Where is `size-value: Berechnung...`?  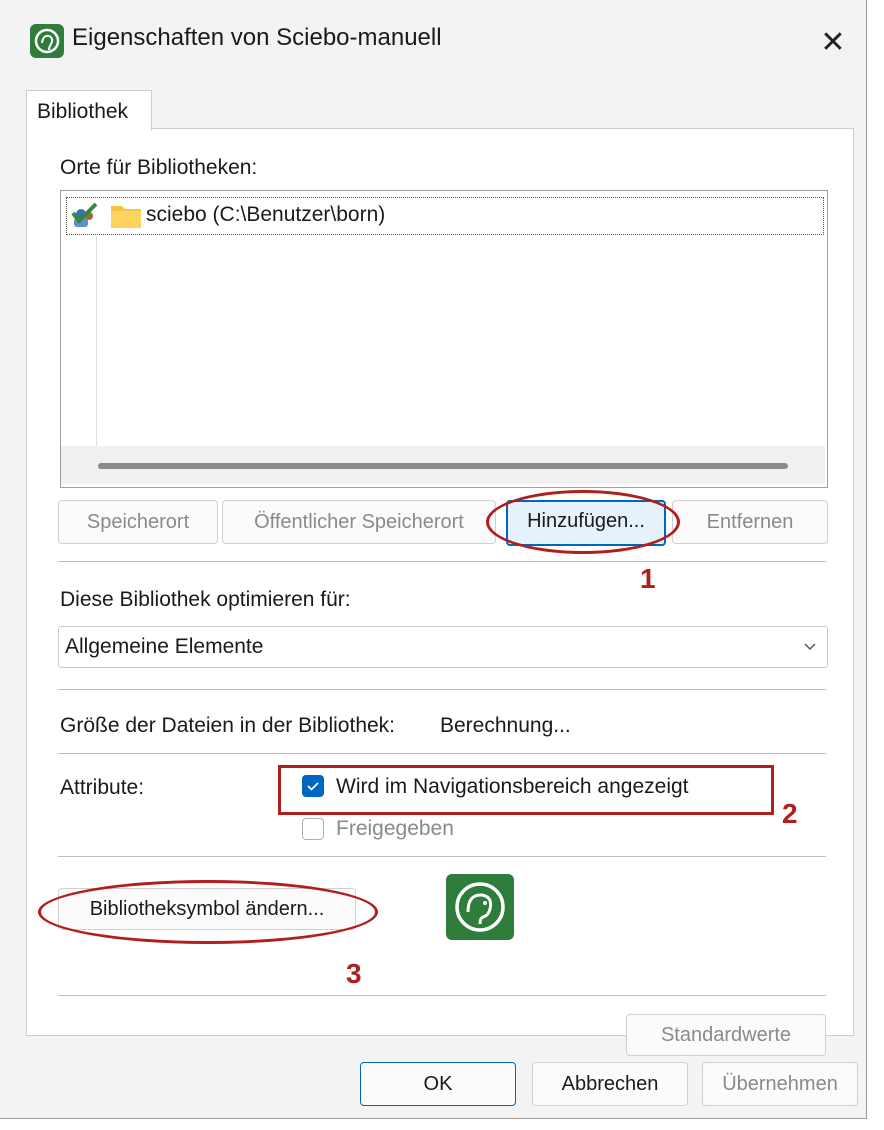
size-value: Berechnung... is located at coordinates (505, 725).